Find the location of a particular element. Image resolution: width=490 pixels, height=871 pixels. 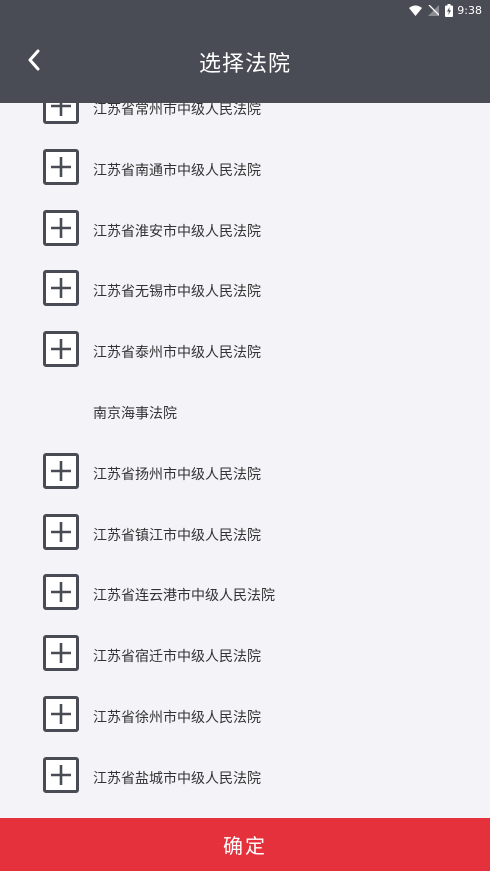

court-name: 江苏省镇江市中级人民法院 is located at coordinates (177, 535).